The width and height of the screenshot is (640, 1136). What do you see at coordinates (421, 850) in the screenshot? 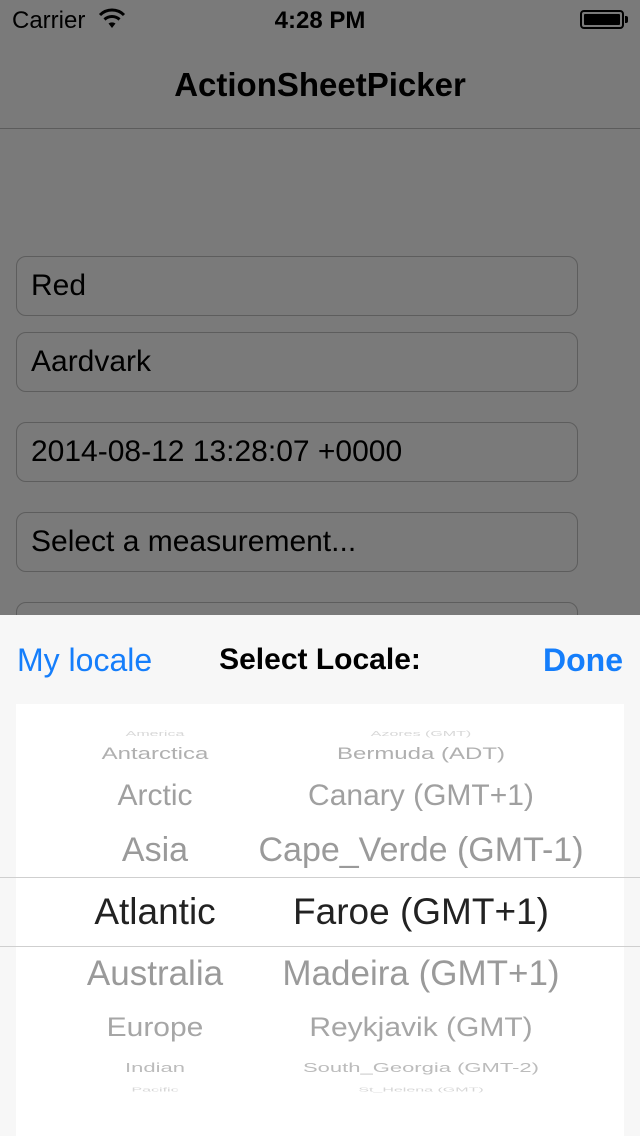
I see `picker-locale: Cape_Verde (GMT-1)` at bounding box center [421, 850].